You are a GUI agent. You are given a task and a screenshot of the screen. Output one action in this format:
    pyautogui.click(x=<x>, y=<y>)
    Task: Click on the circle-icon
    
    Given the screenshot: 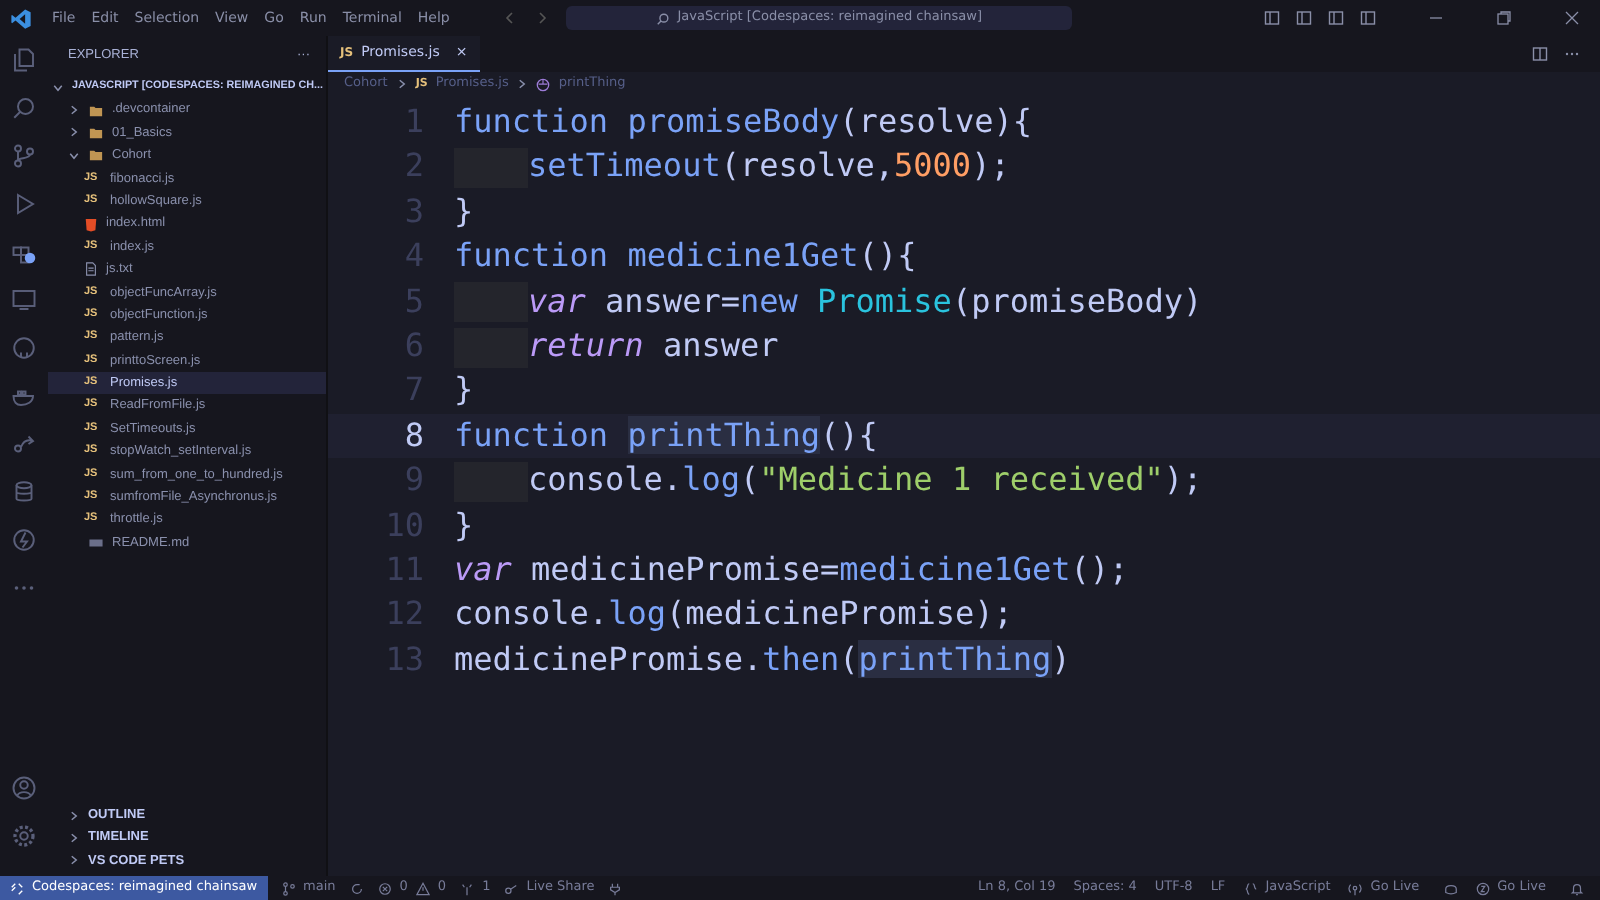 What is the action you would take?
    pyautogui.click(x=1482, y=888)
    